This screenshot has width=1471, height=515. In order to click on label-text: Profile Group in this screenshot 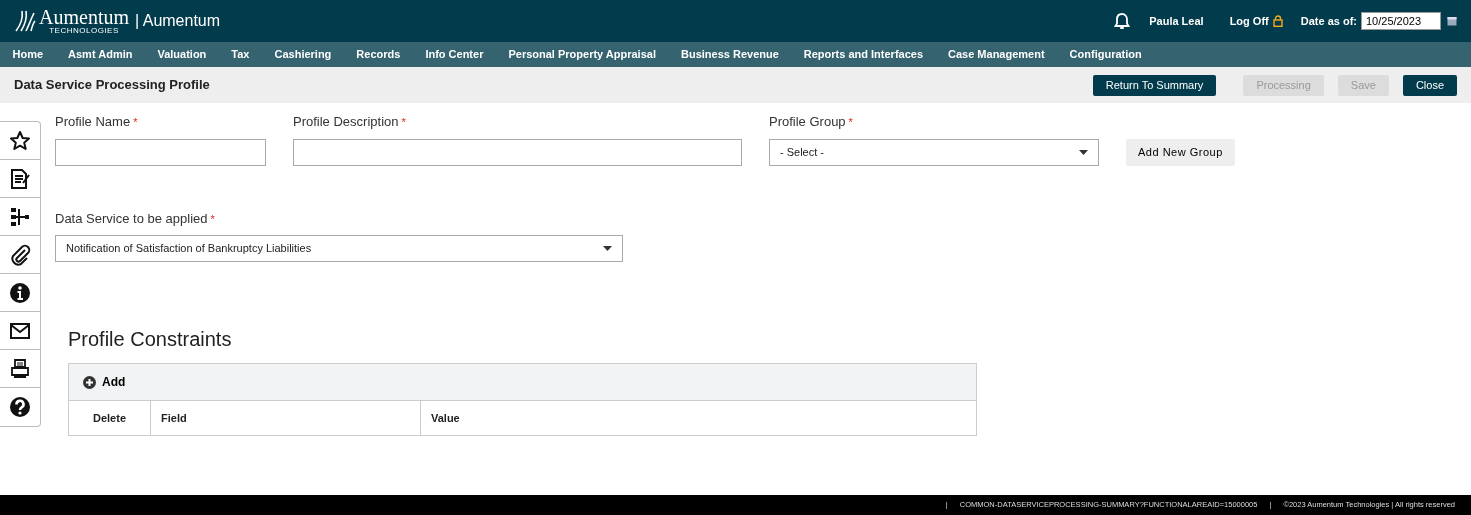, I will do `click(807, 121)`.